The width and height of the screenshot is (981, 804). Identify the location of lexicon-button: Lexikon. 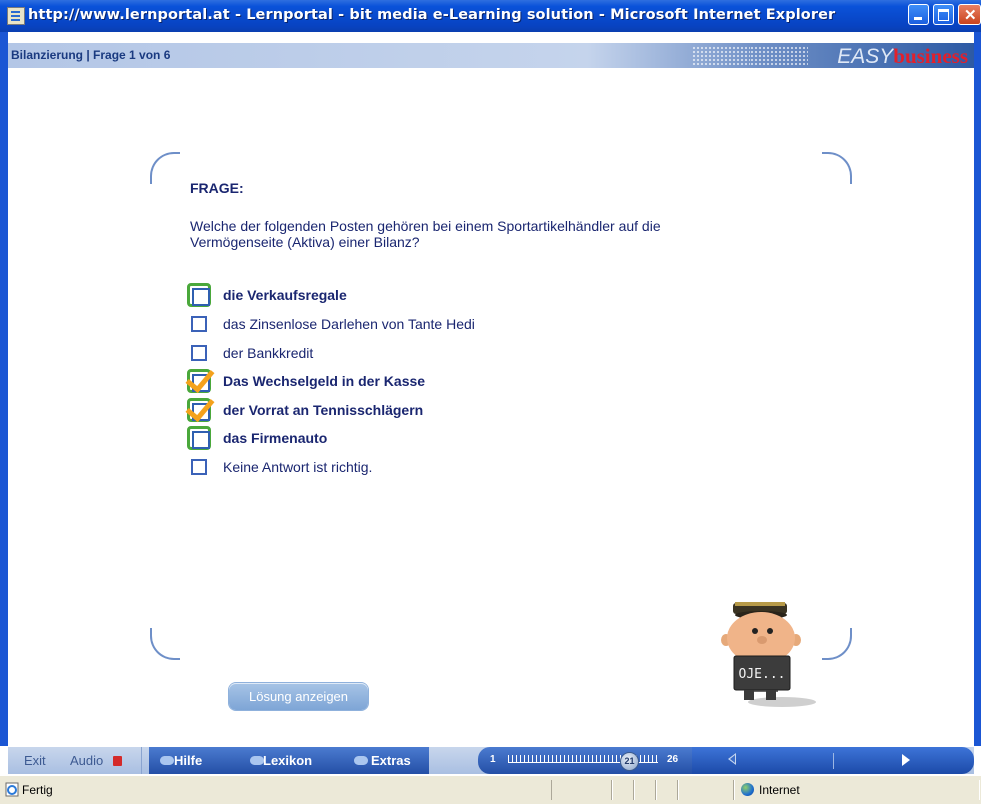
(292, 760).